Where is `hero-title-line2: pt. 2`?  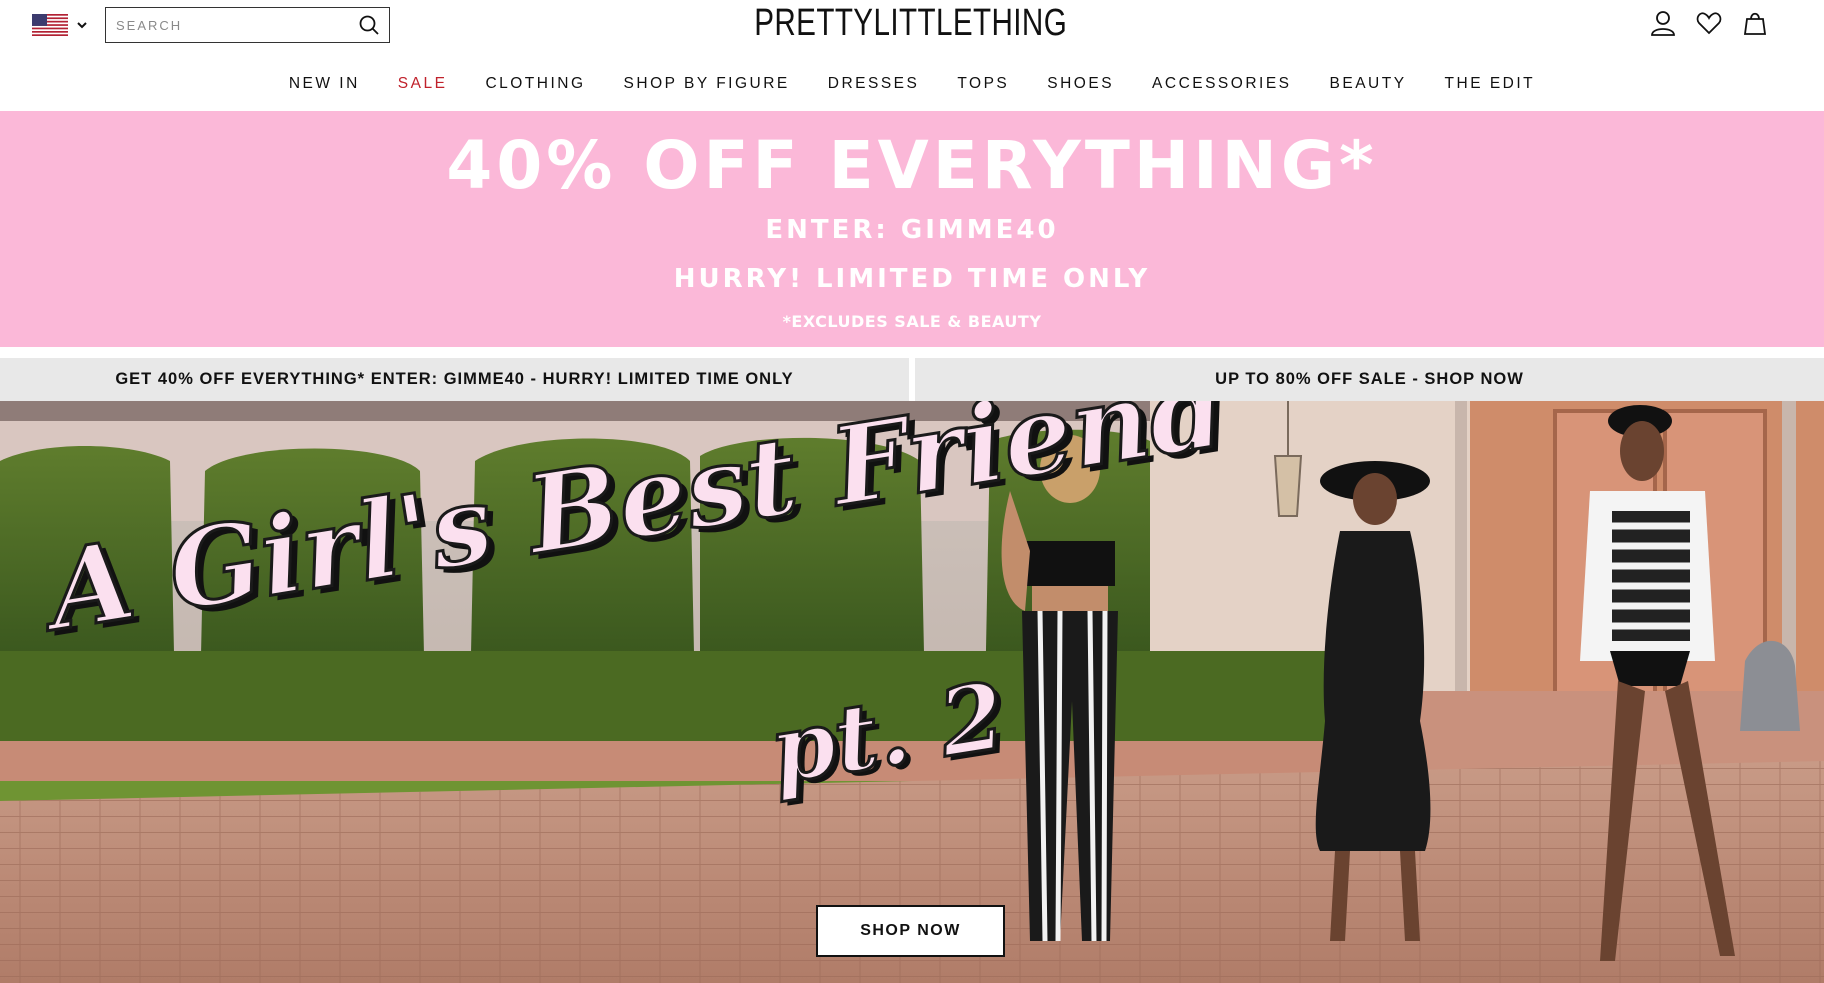
hero-title-line2: pt. 2 is located at coordinates (887, 733).